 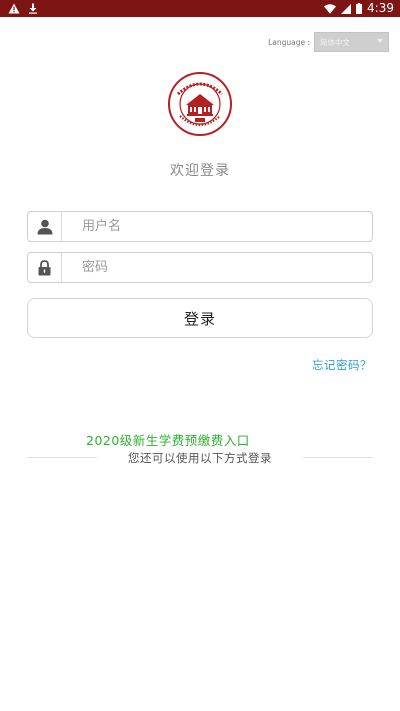 What do you see at coordinates (45, 226) in the screenshot?
I see `user-icon` at bounding box center [45, 226].